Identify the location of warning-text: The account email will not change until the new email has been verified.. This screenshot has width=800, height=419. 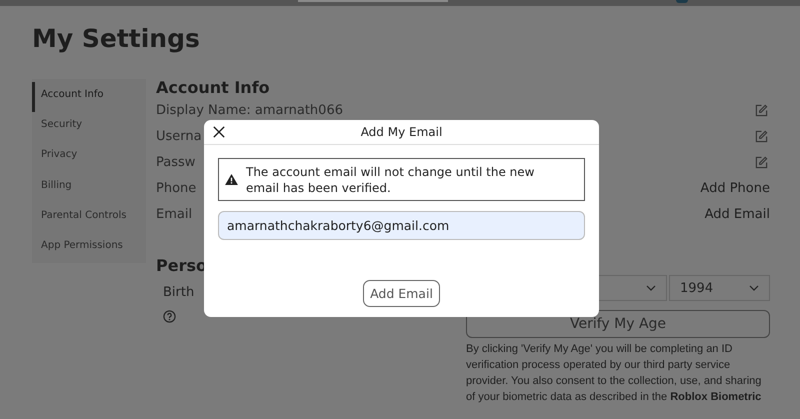
(391, 180).